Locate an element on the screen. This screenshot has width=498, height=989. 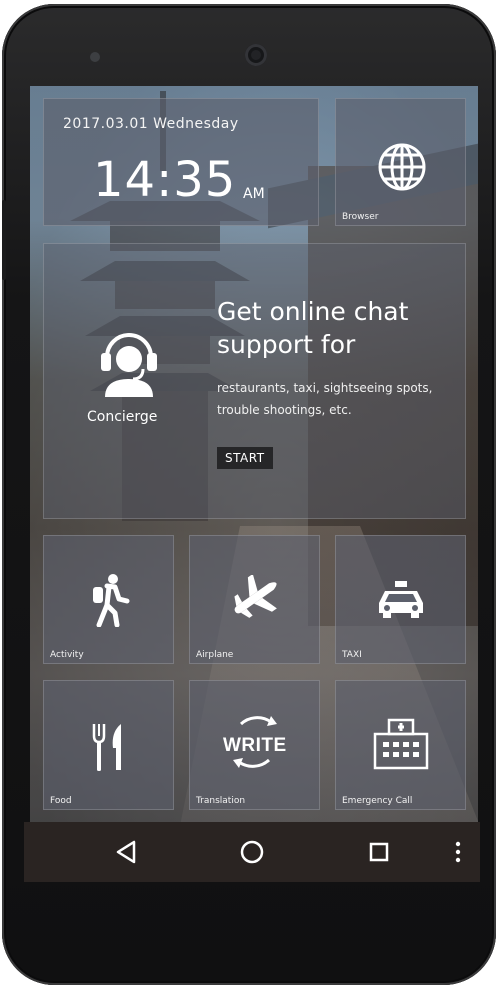
side-button is located at coordinates (4, 240).